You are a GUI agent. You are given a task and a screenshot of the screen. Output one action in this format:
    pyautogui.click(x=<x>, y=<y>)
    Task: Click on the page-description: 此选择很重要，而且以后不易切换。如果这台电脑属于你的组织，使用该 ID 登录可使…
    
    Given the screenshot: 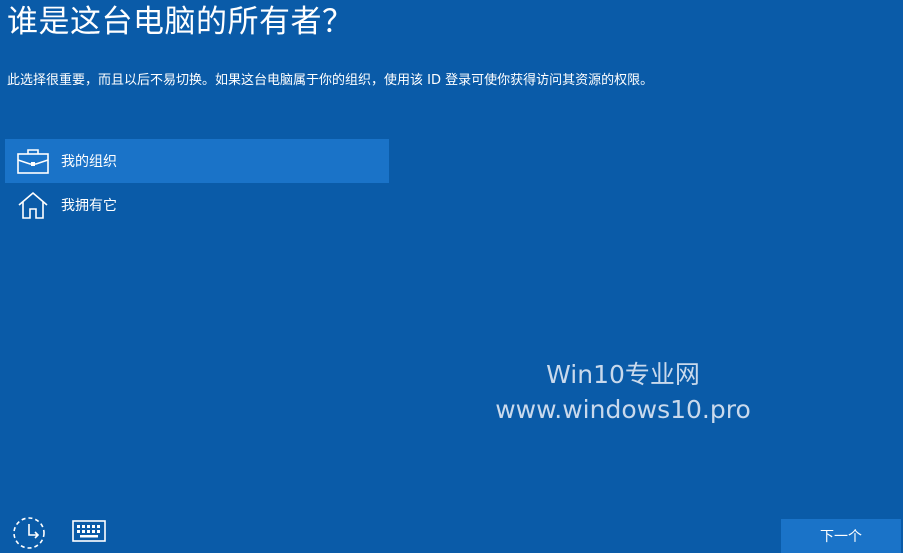 What is the action you would take?
    pyautogui.click(x=330, y=80)
    